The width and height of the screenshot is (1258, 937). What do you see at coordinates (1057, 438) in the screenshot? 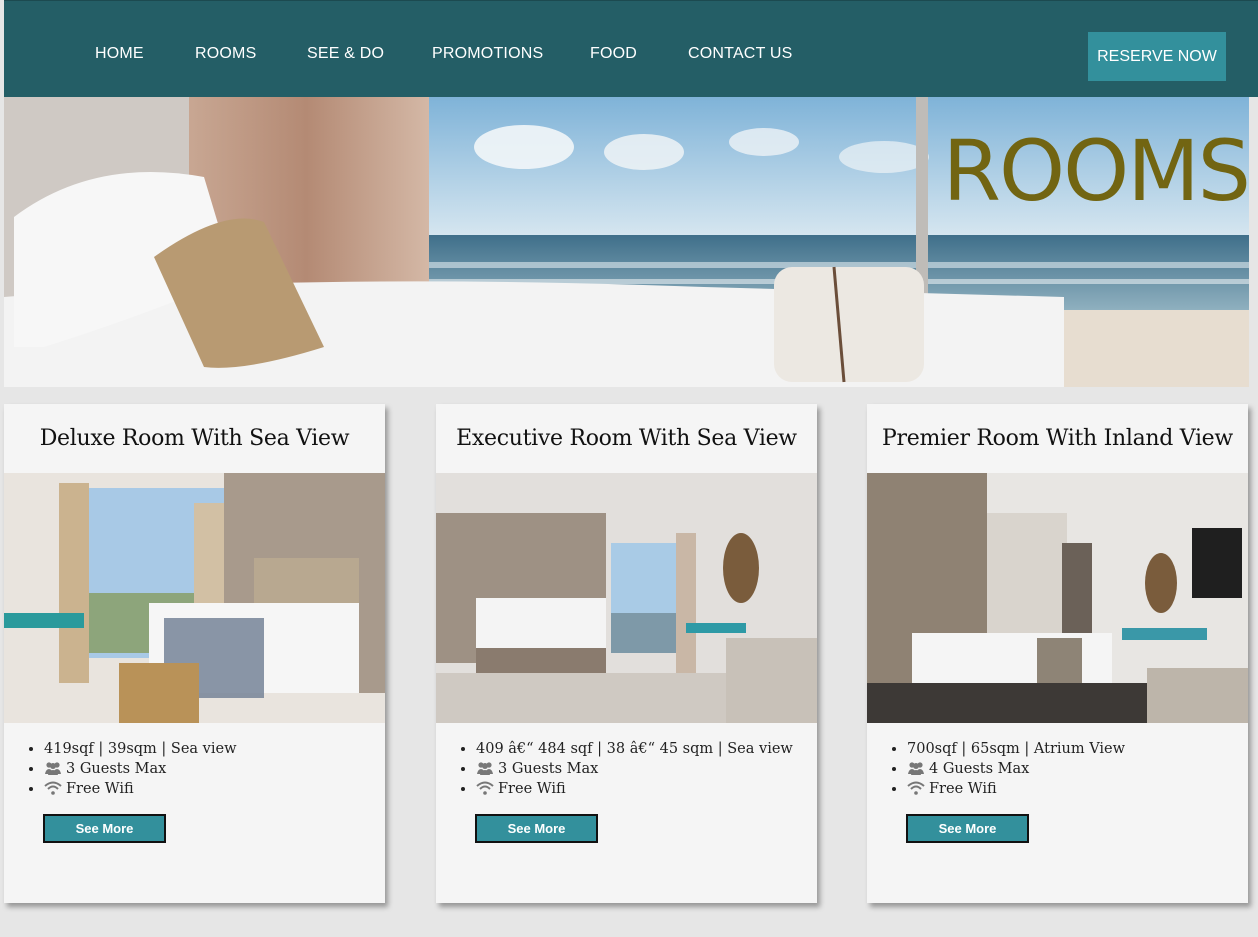
I see `room-title: Premier Room With Inland View` at bounding box center [1057, 438].